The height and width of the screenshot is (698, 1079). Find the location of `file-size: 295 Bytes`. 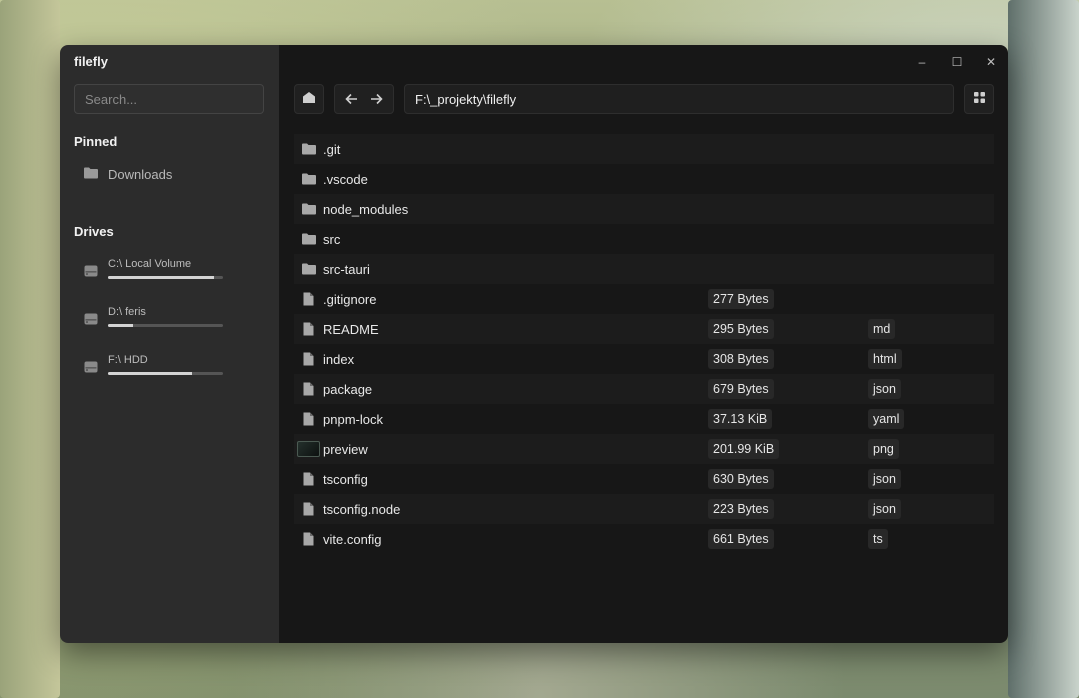

file-size: 295 Bytes is located at coordinates (741, 329).